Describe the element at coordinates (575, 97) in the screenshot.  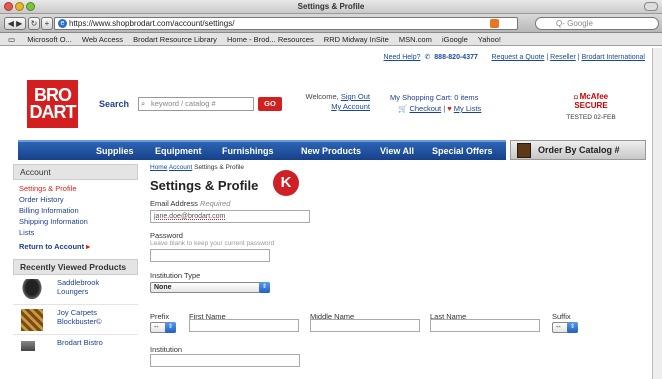
I see `mcafee-shield-icon: ◘` at that location.